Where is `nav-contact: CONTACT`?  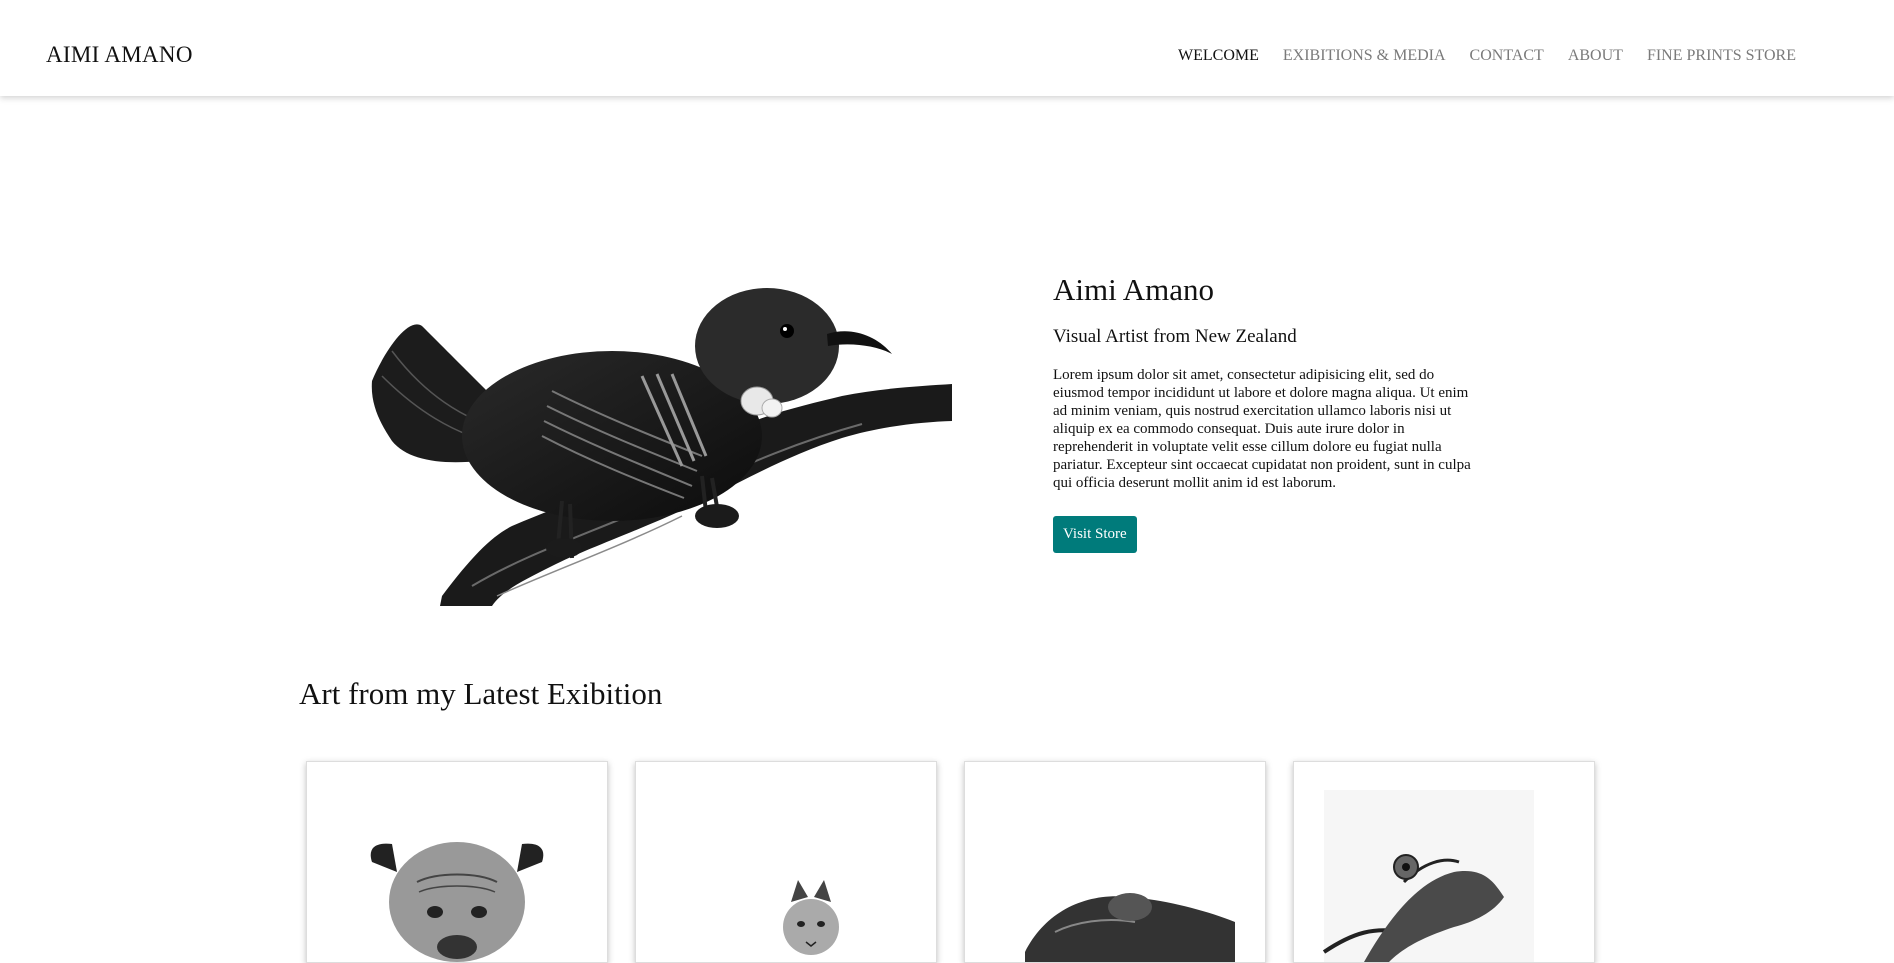
nav-contact: CONTACT is located at coordinates (1507, 55).